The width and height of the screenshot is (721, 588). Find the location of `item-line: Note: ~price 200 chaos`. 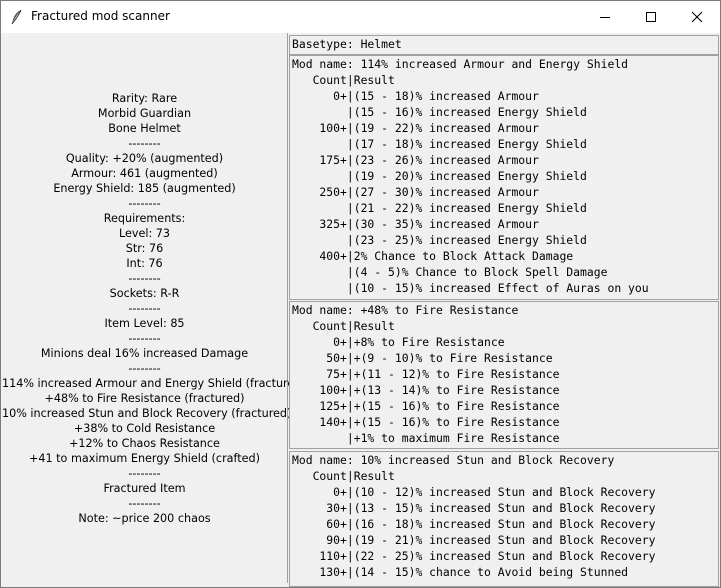

item-line: Note: ~price 200 chaos is located at coordinates (144, 518).